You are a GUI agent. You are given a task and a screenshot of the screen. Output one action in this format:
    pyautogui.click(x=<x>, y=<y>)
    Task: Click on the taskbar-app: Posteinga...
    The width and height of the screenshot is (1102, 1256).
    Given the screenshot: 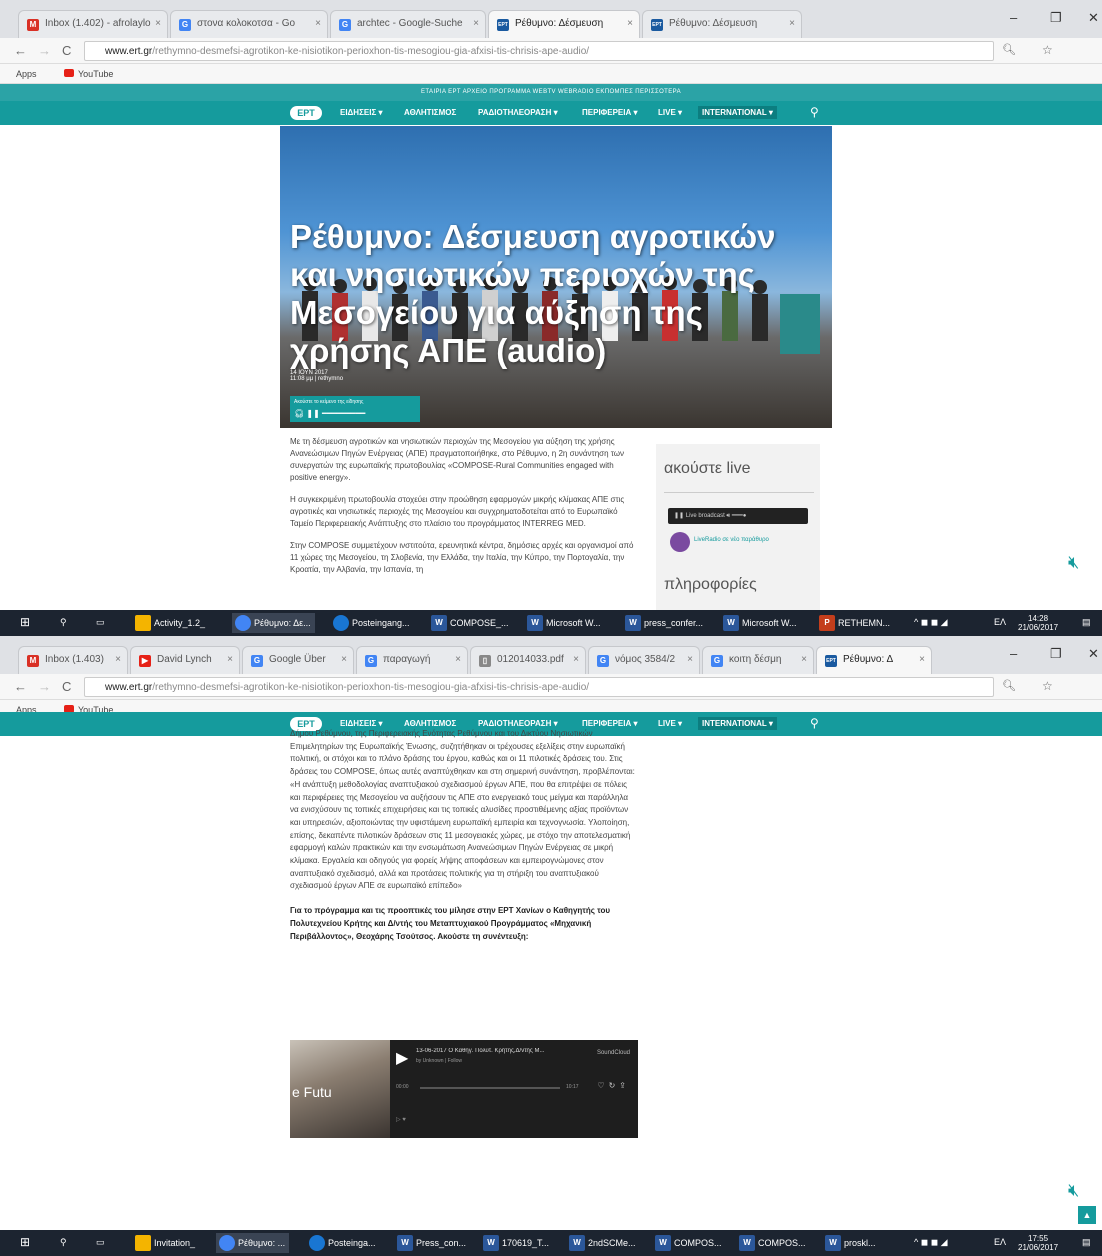 What is the action you would take?
    pyautogui.click(x=343, y=1243)
    